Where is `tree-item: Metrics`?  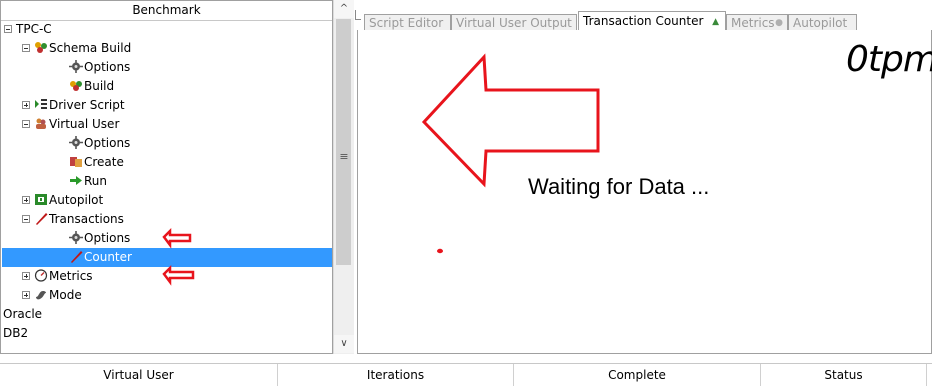 tree-item: Metrics is located at coordinates (47, 276).